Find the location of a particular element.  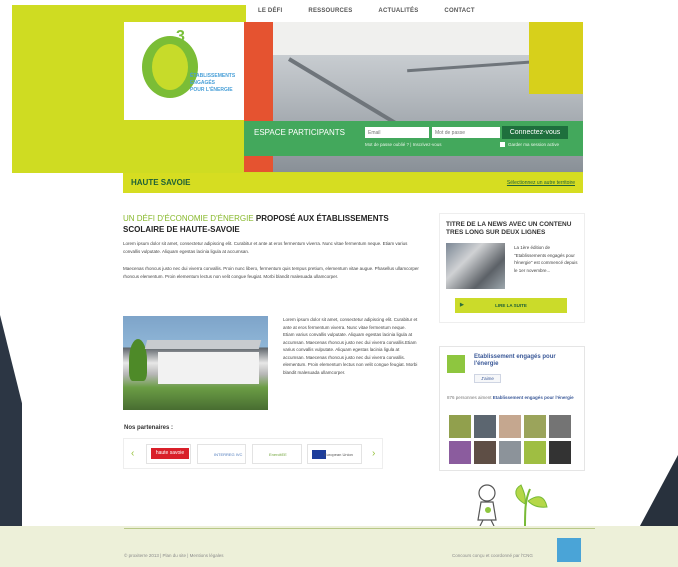

region-title: HAUTE SAVOIE is located at coordinates (161, 182).